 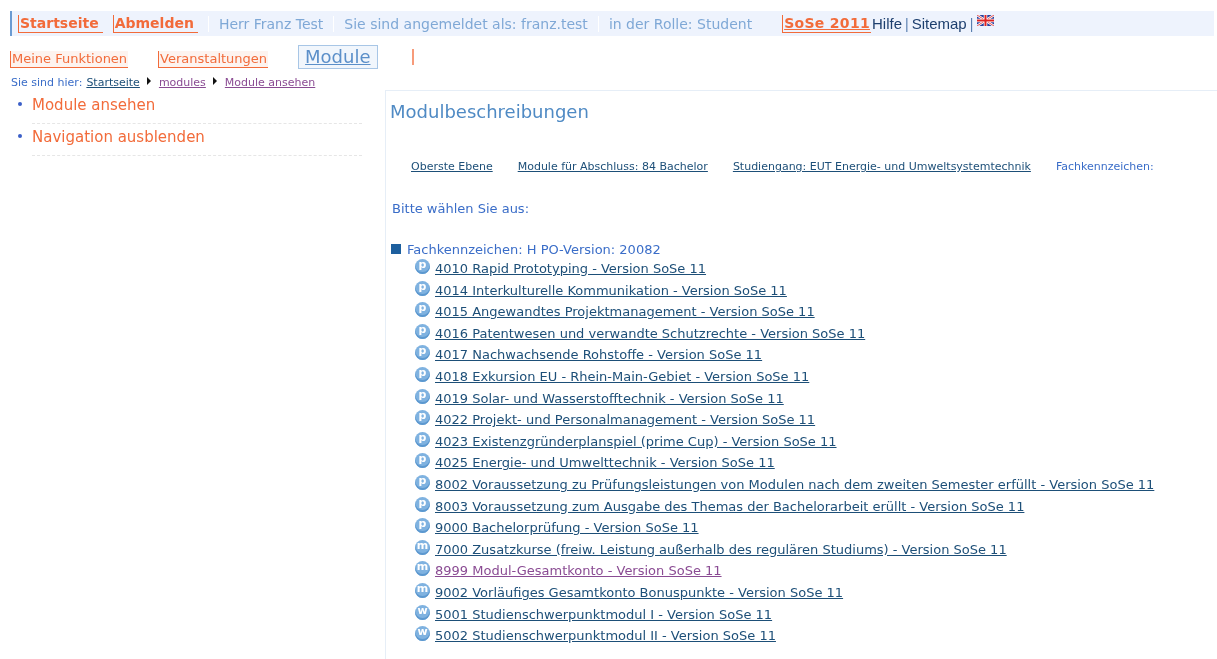 I want to click on module-link: 9002 Vorläufiges Gesamtkonto Bonuspunkte - Version SoSe 11, so click(x=639, y=592).